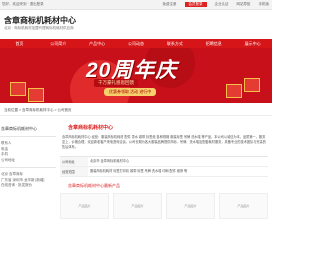  I want to click on nav-home: 首页, so click(19, 43).